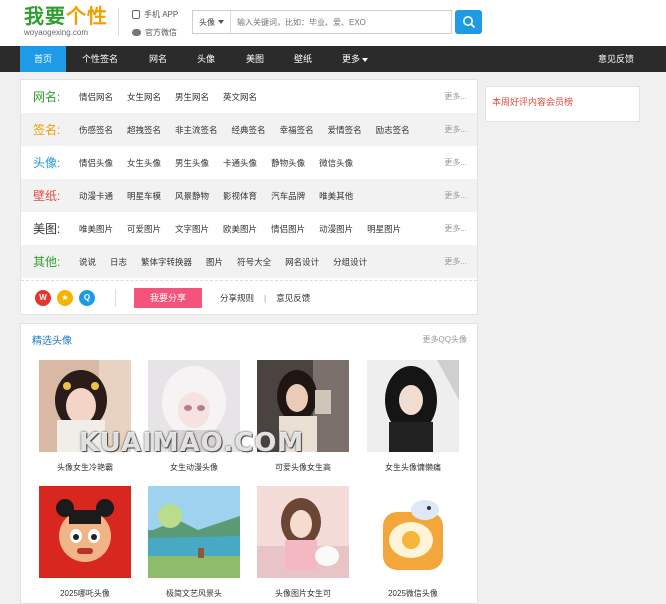 Image resolution: width=666 pixels, height=604 pixels. What do you see at coordinates (237, 298) in the screenshot?
I see `share-rules-link: 分享规则` at bounding box center [237, 298].